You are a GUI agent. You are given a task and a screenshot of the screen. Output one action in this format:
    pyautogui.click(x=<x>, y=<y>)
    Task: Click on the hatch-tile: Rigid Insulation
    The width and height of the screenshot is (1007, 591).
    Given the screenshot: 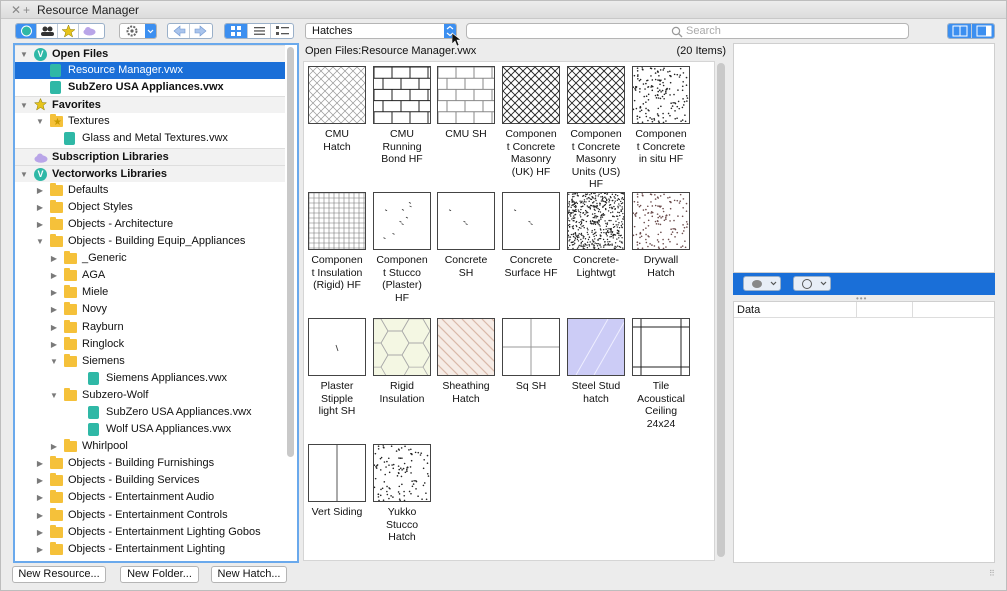 What is the action you would take?
    pyautogui.click(x=402, y=361)
    